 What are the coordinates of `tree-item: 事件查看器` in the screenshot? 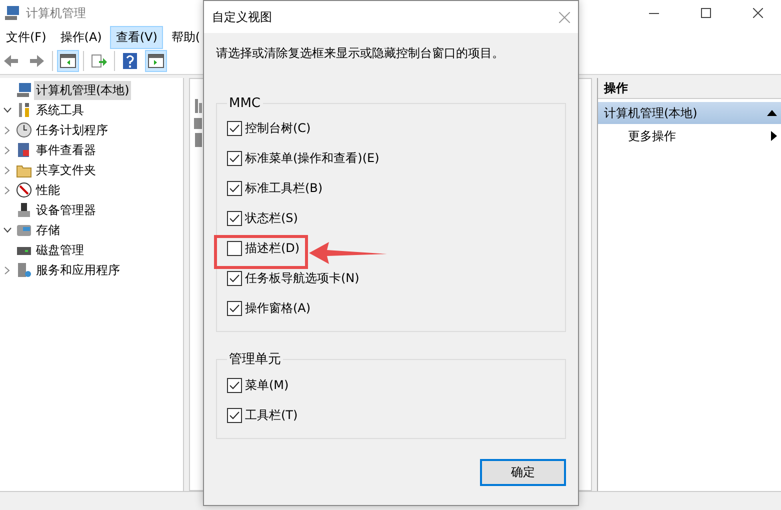 It's located at (66, 150).